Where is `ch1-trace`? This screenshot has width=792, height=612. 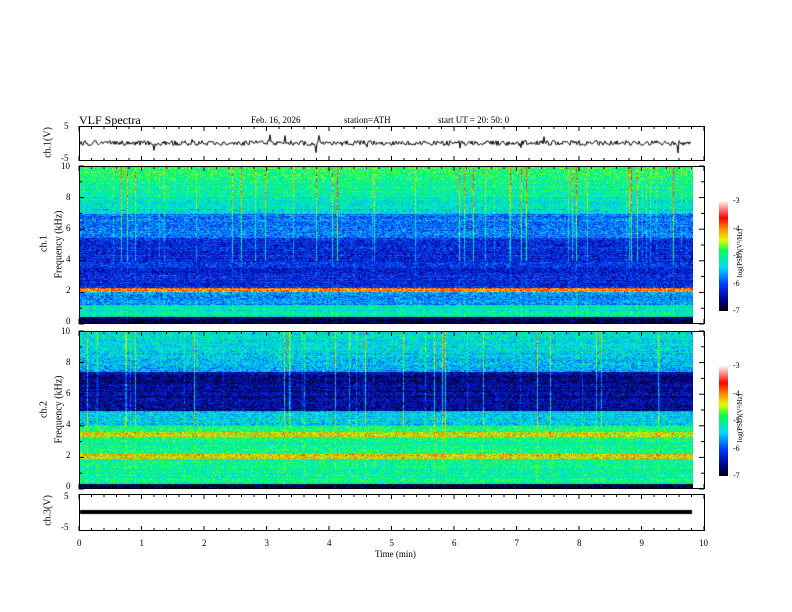
ch1-trace is located at coordinates (392, 143).